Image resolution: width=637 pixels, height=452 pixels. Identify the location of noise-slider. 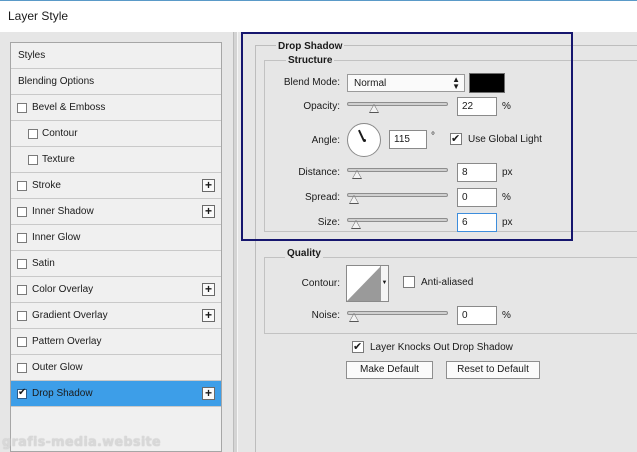
(397, 316).